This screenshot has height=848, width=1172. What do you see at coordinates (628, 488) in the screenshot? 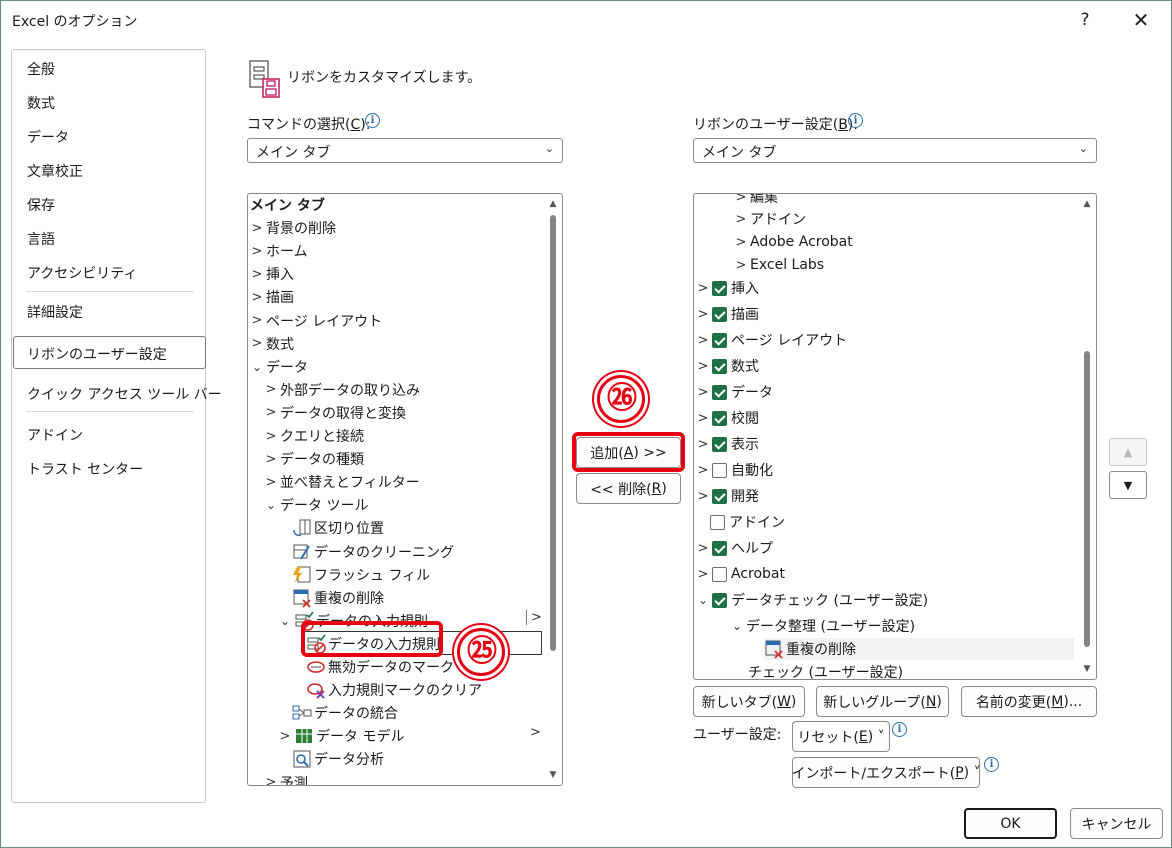
I see `remove-button: << 削除(R)` at bounding box center [628, 488].